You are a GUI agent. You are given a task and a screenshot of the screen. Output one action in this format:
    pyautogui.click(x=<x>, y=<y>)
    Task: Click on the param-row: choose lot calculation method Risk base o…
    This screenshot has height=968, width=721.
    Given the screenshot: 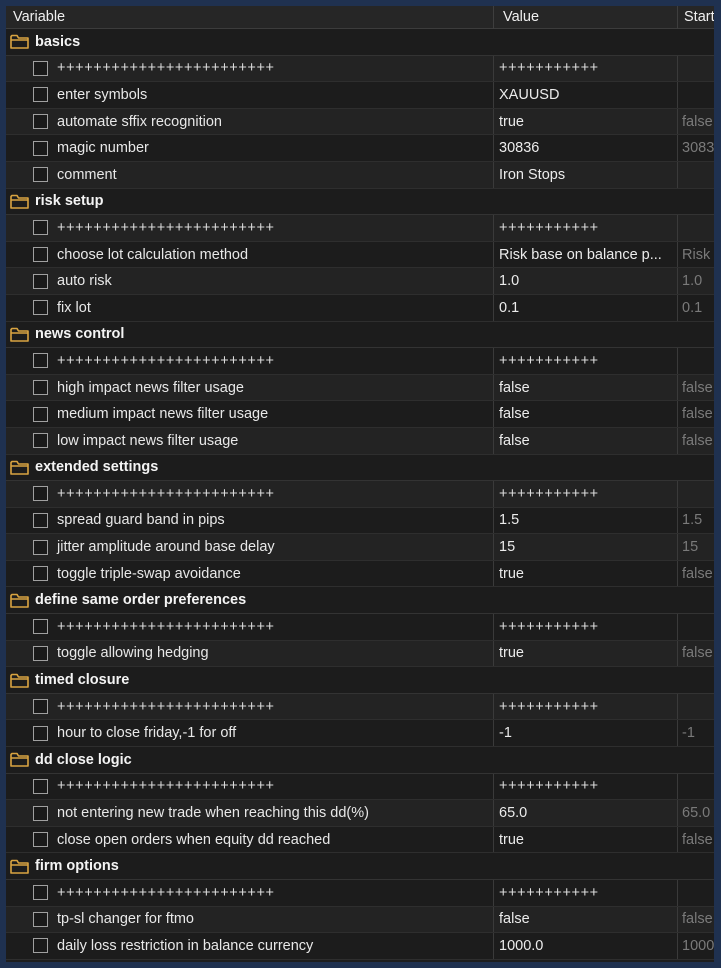 What is the action you would take?
    pyautogui.click(x=360, y=255)
    